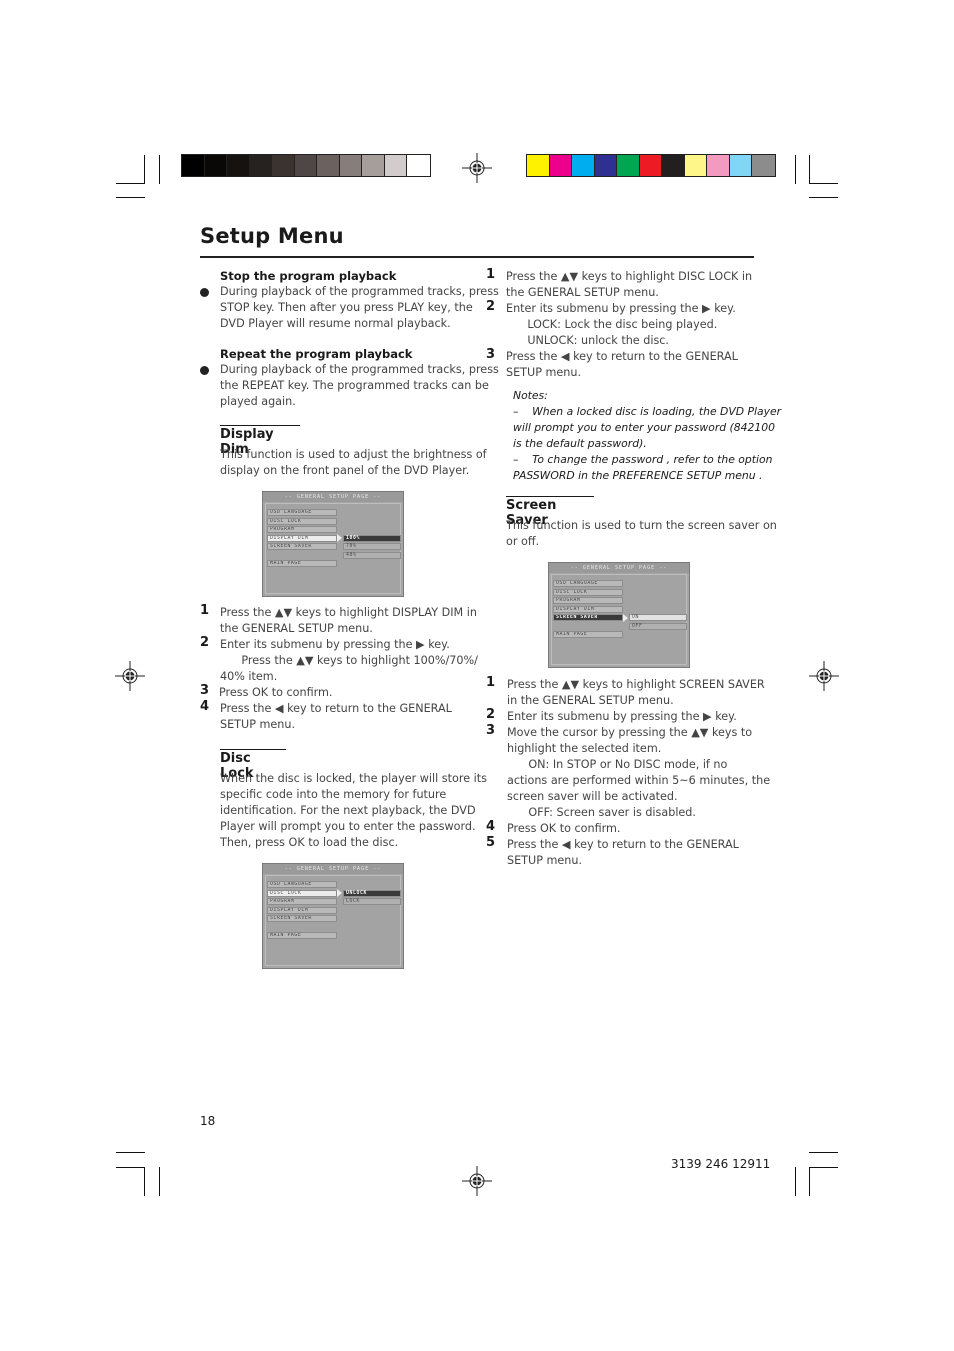 The height and width of the screenshot is (1351, 954). I want to click on note-line: PASSWORD in the PREFERENCE SETUP menu ., so click(638, 475).